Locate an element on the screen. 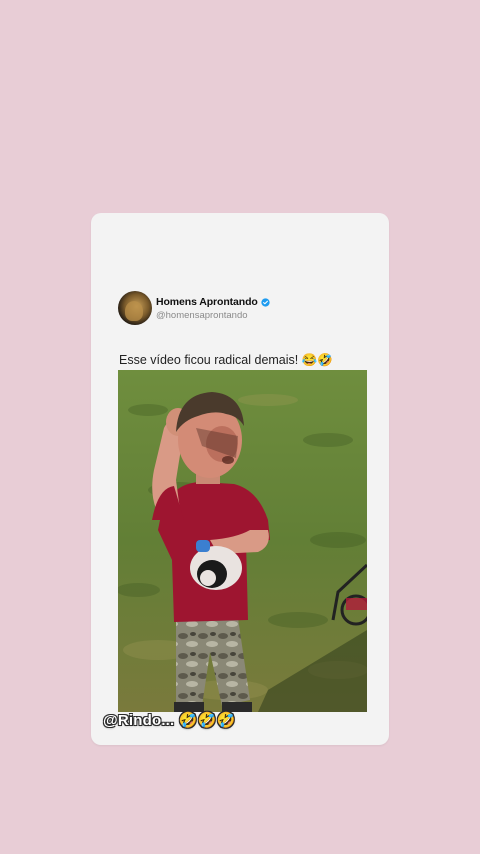  overlay-caption: @Rindo... 🤣🤣🤣 is located at coordinates (169, 720).